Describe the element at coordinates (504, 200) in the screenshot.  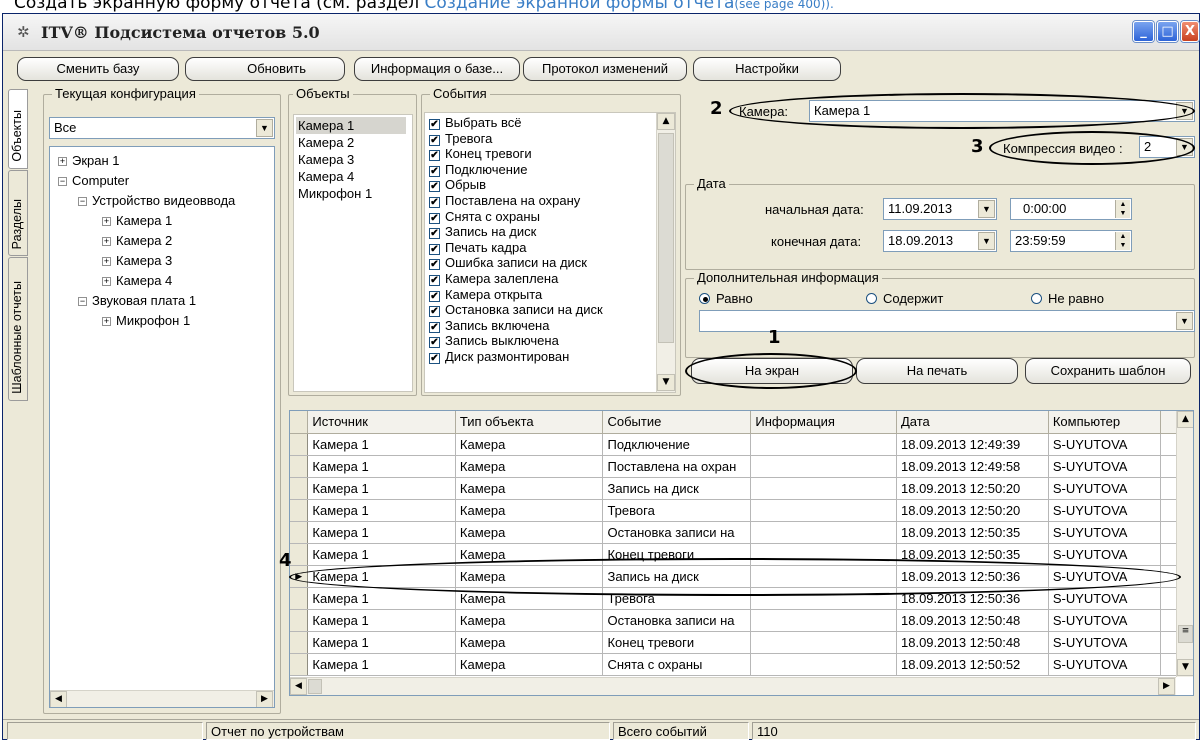
I see `event-checkbox-item: ✔ Поставлена на охрану` at that location.